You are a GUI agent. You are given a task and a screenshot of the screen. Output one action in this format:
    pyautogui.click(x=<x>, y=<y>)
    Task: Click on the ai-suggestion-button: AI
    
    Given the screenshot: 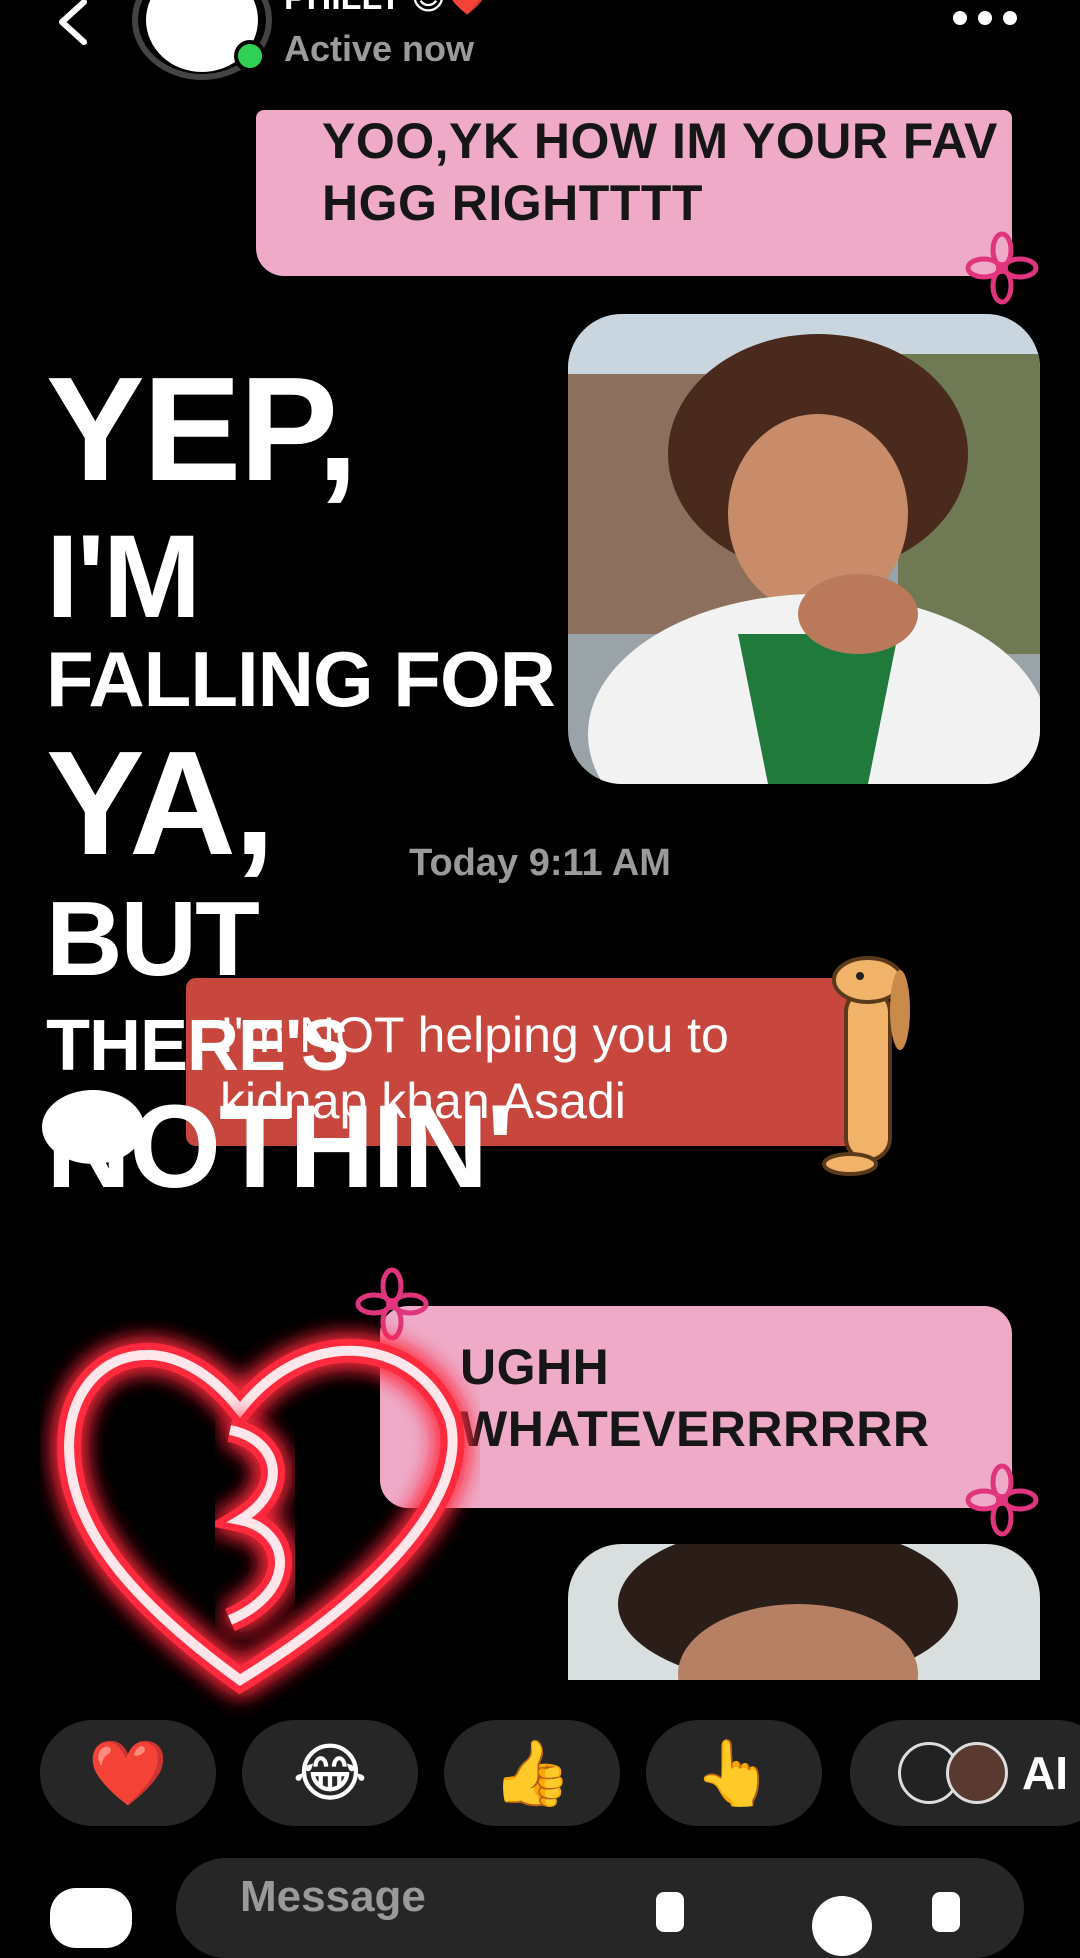 What is the action you would take?
    pyautogui.click(x=965, y=1773)
    